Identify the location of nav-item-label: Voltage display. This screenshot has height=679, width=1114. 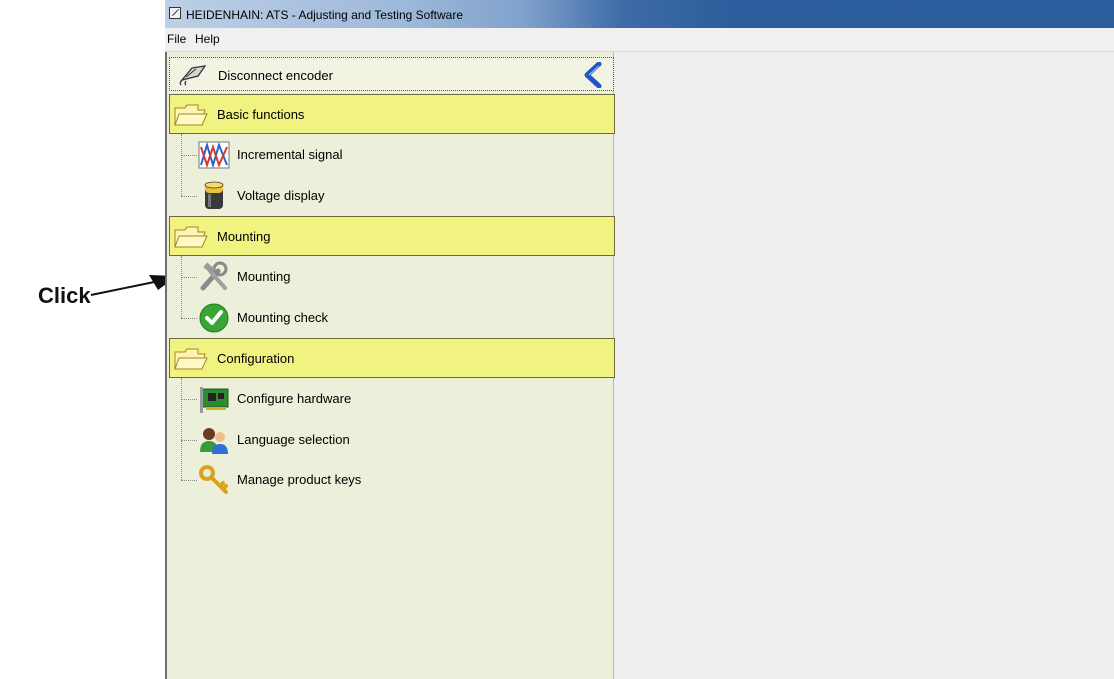
(281, 195).